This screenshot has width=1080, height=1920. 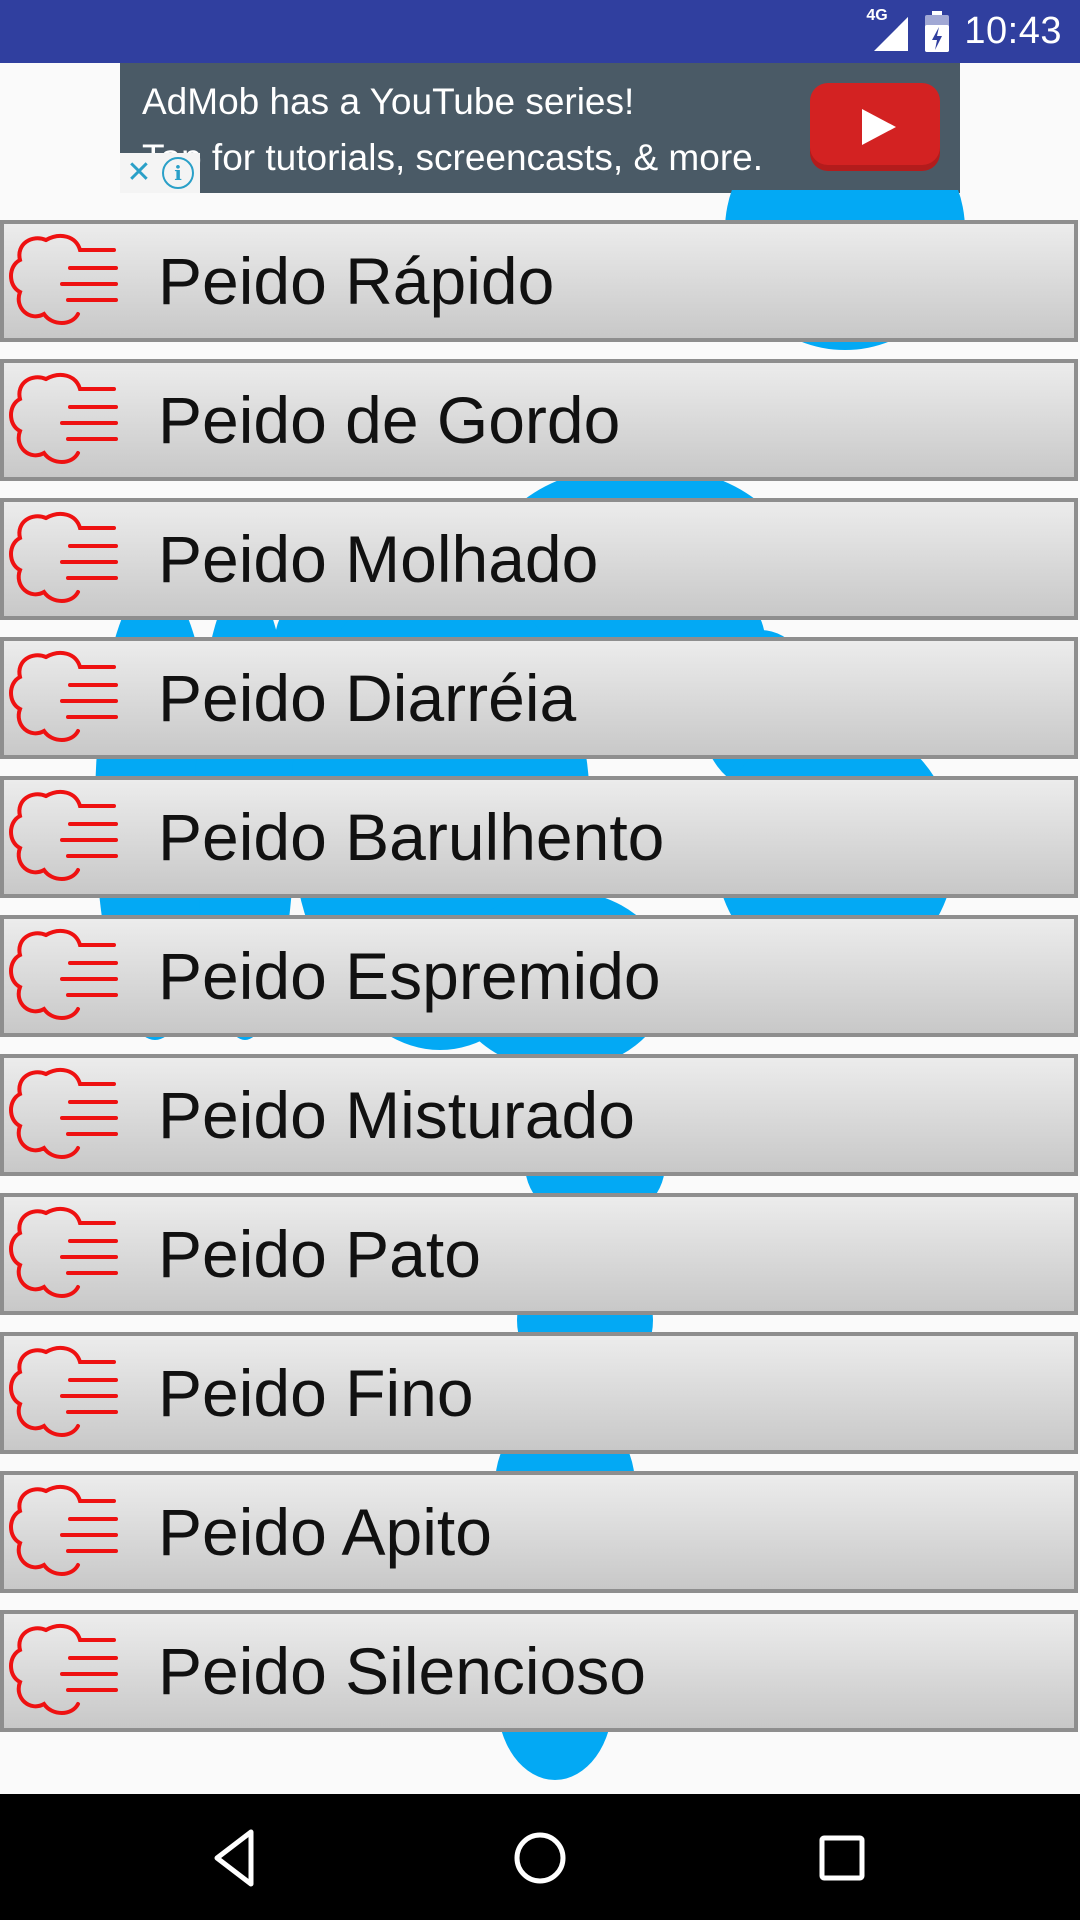 What do you see at coordinates (396, 1115) in the screenshot?
I see `sound-label: Peido Misturado` at bounding box center [396, 1115].